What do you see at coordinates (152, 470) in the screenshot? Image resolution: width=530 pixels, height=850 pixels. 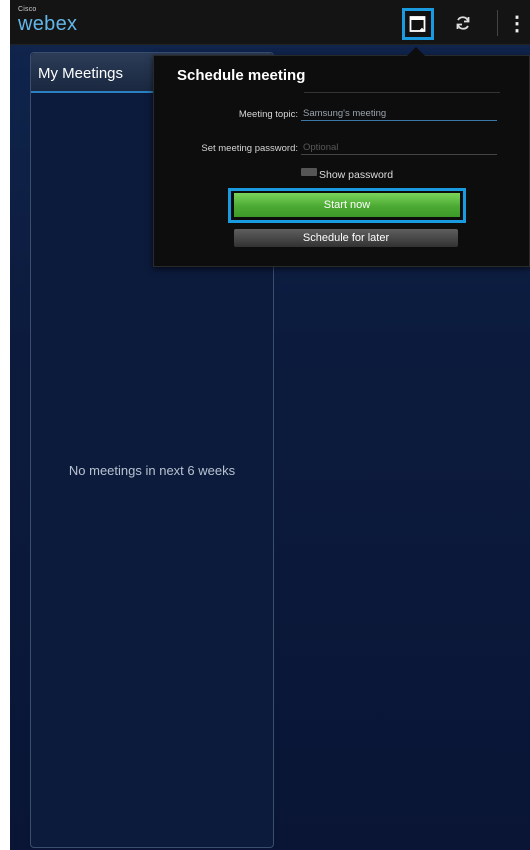 I see `empty-meetings-message: No meetings in next 6 weeks` at bounding box center [152, 470].